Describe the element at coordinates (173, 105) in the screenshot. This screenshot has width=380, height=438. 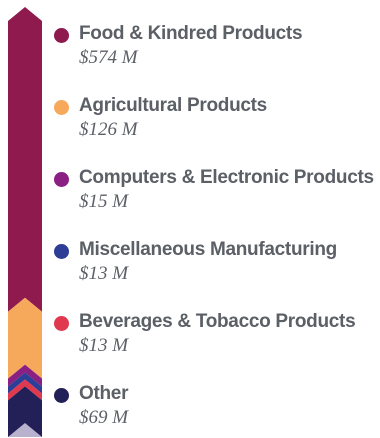
I see `legend-label: Agricultural Products` at that location.